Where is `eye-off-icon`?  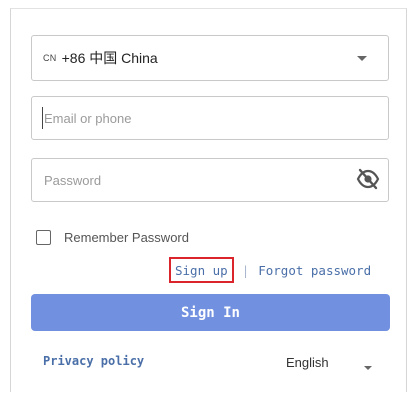 eye-off-icon is located at coordinates (368, 179).